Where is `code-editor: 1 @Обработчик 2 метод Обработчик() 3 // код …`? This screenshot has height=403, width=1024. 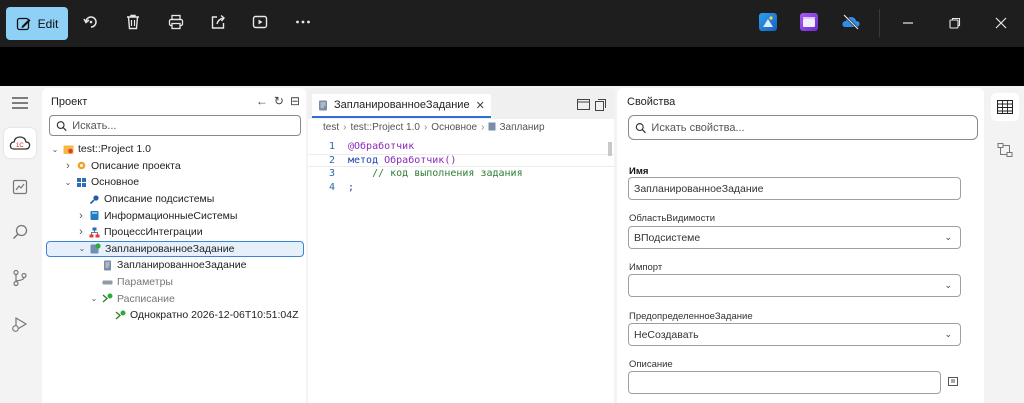 code-editor: 1 @Обработчик 2 метод Обработчик() 3 // код … is located at coordinates (461, 167).